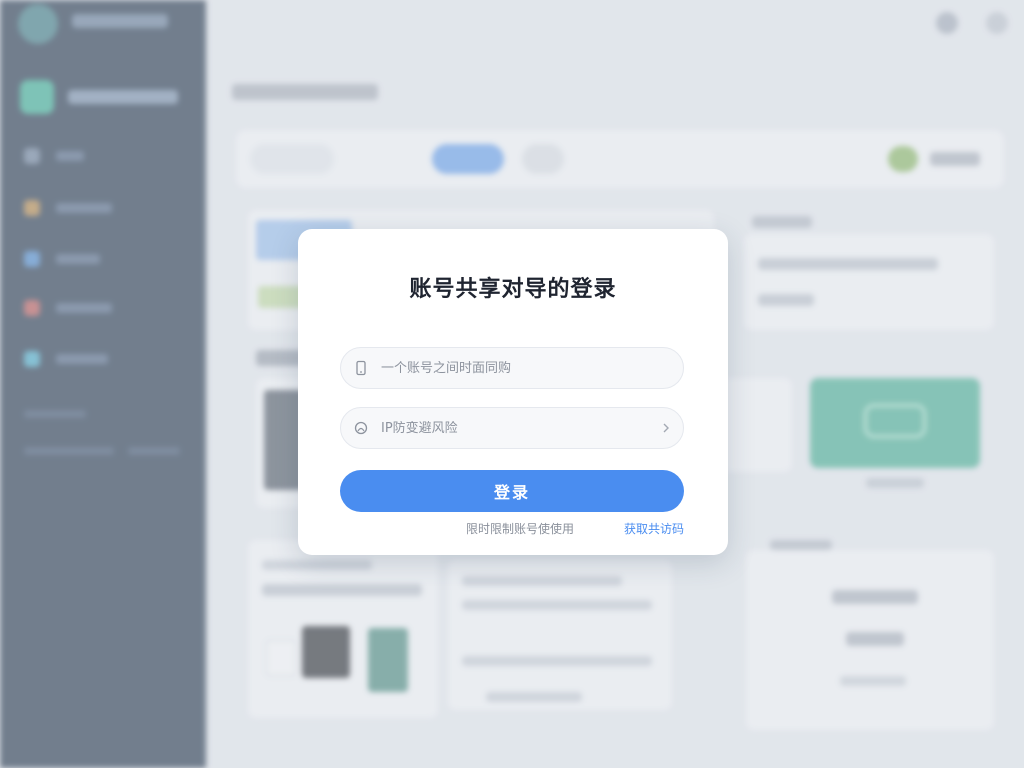  What do you see at coordinates (512, 491) in the screenshot?
I see `login-button: 登录` at bounding box center [512, 491].